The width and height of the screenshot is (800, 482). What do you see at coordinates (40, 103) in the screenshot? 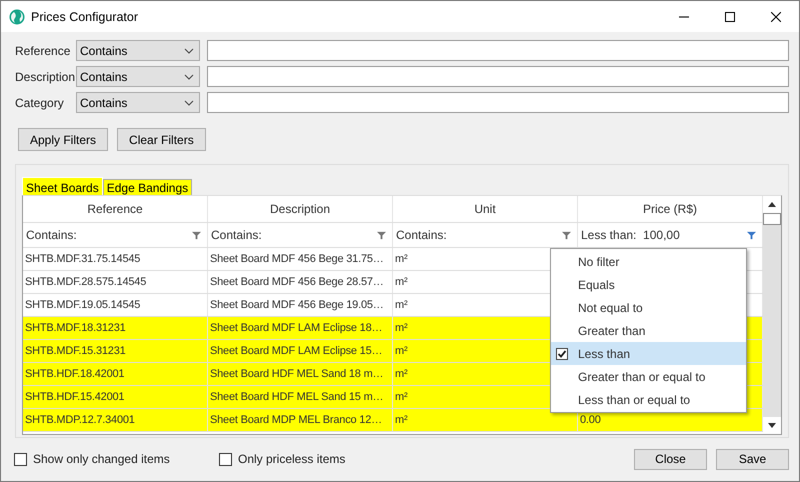
I see `filter-label: Category` at bounding box center [40, 103].